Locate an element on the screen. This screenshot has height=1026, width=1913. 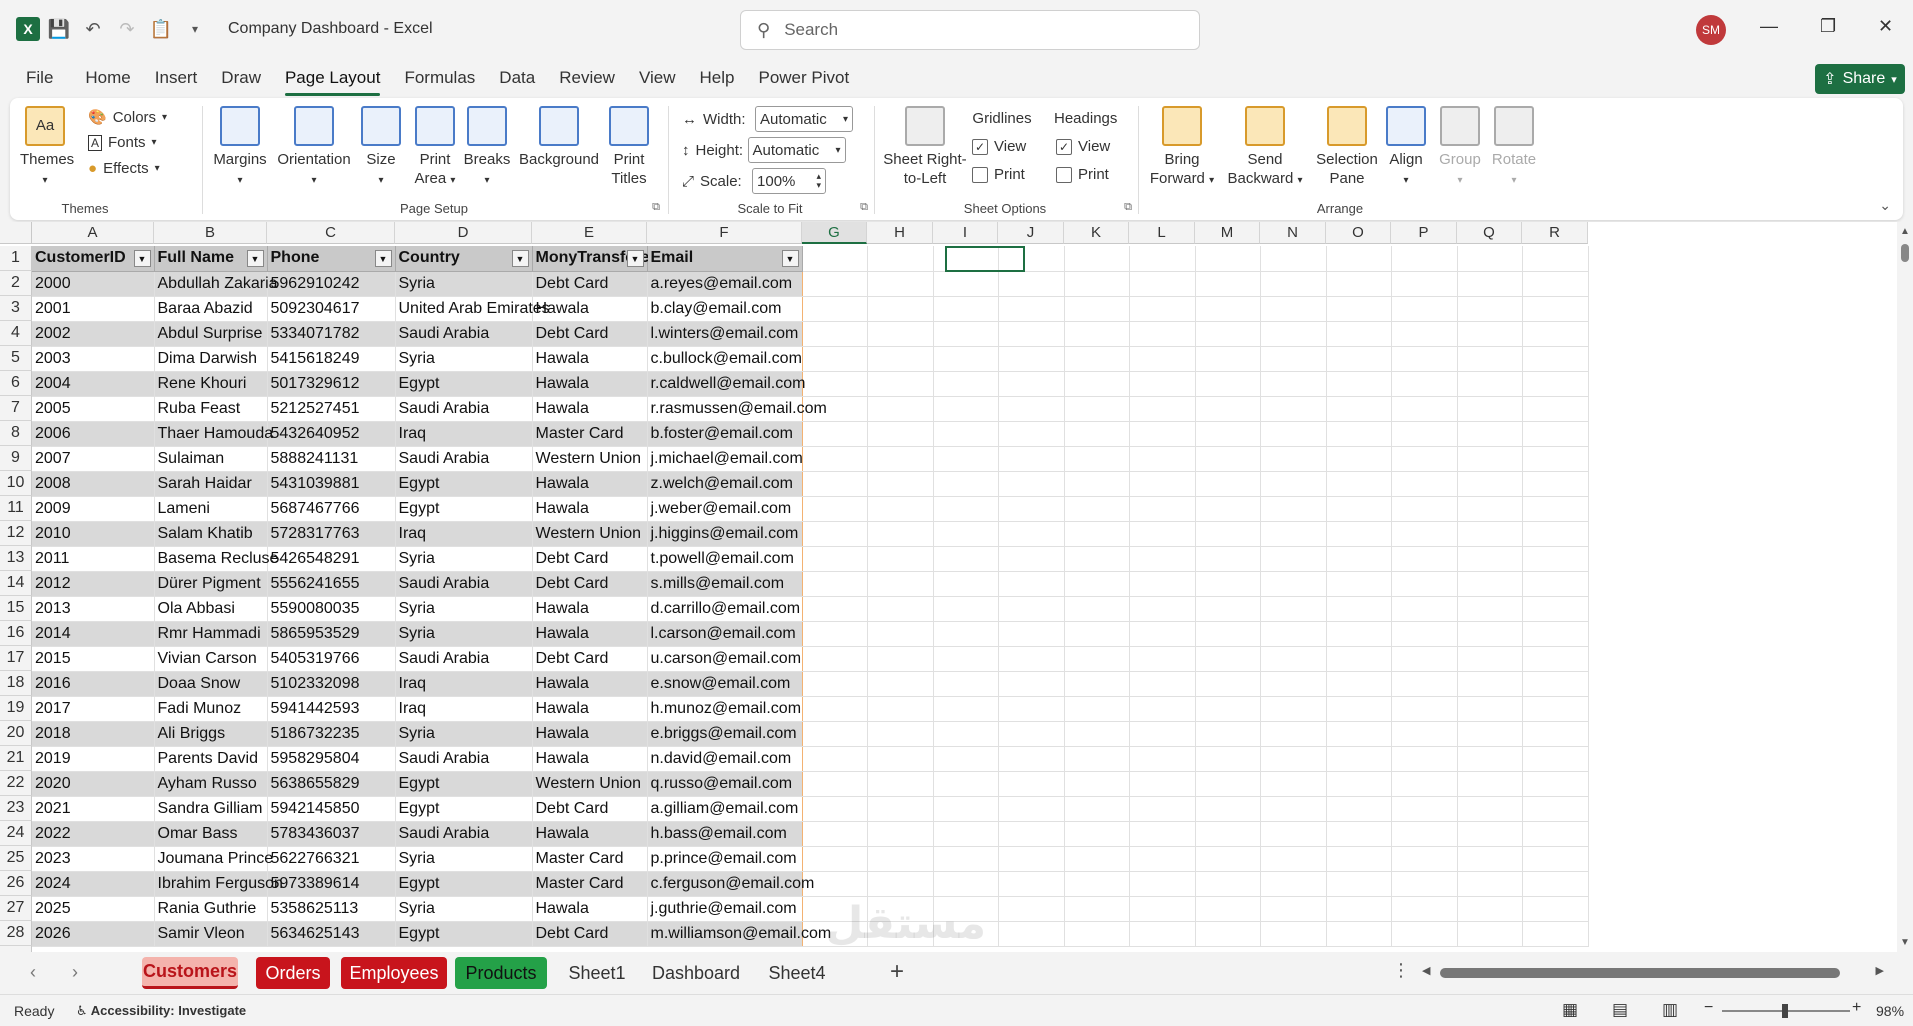
table-cell: 5405319766 is located at coordinates (331, 659).